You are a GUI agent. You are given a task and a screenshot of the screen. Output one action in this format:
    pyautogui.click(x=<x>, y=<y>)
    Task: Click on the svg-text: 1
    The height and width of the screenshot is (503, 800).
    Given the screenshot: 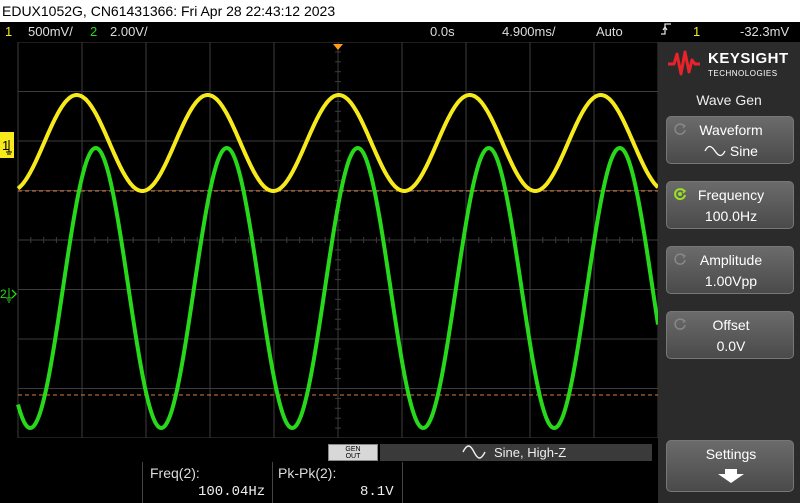 What is the action you would take?
    pyautogui.click(x=5, y=145)
    